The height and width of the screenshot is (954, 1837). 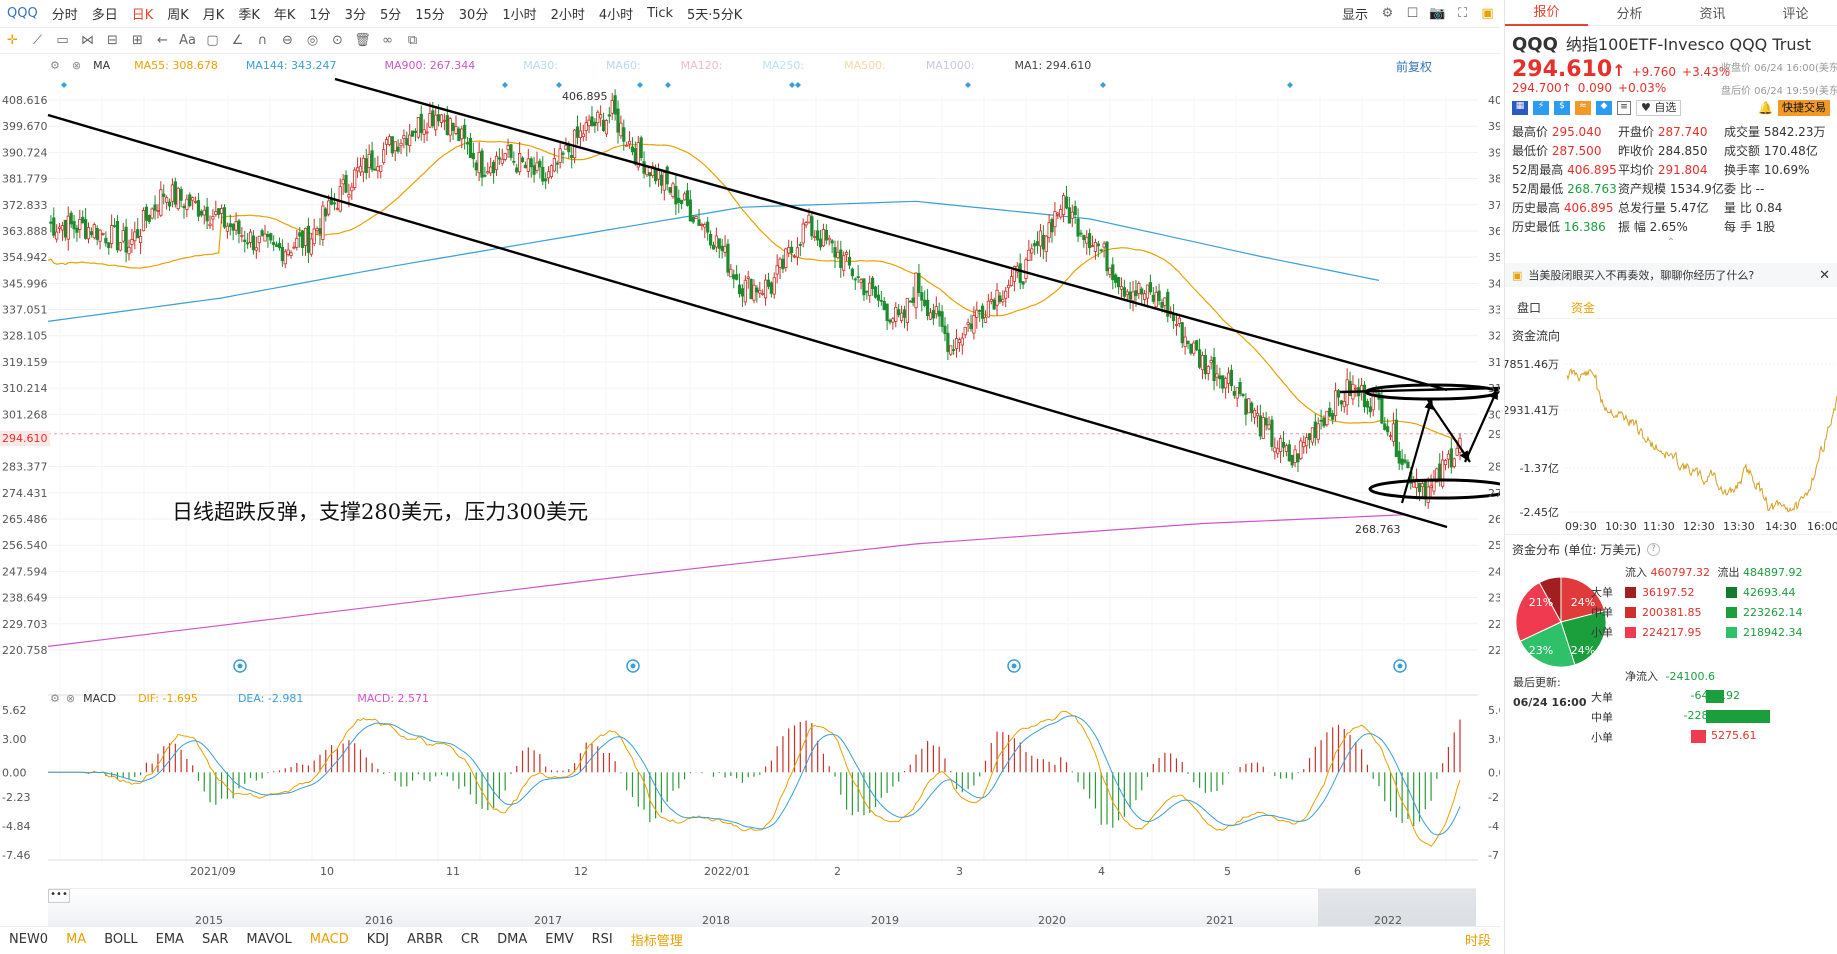 I want to click on tag-icon: ◆, so click(x=1604, y=108).